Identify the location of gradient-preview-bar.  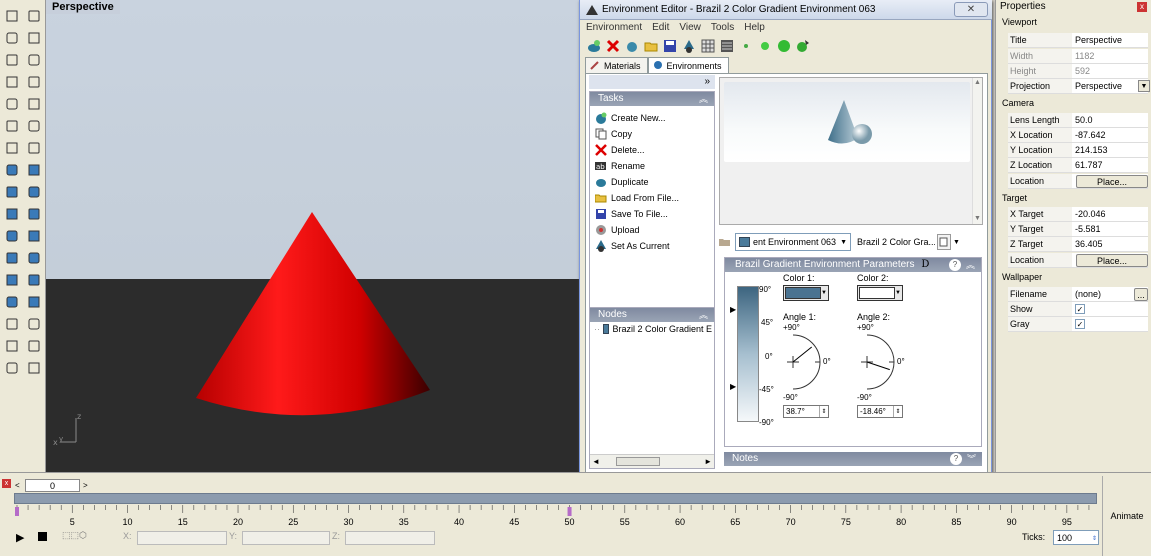
(748, 354).